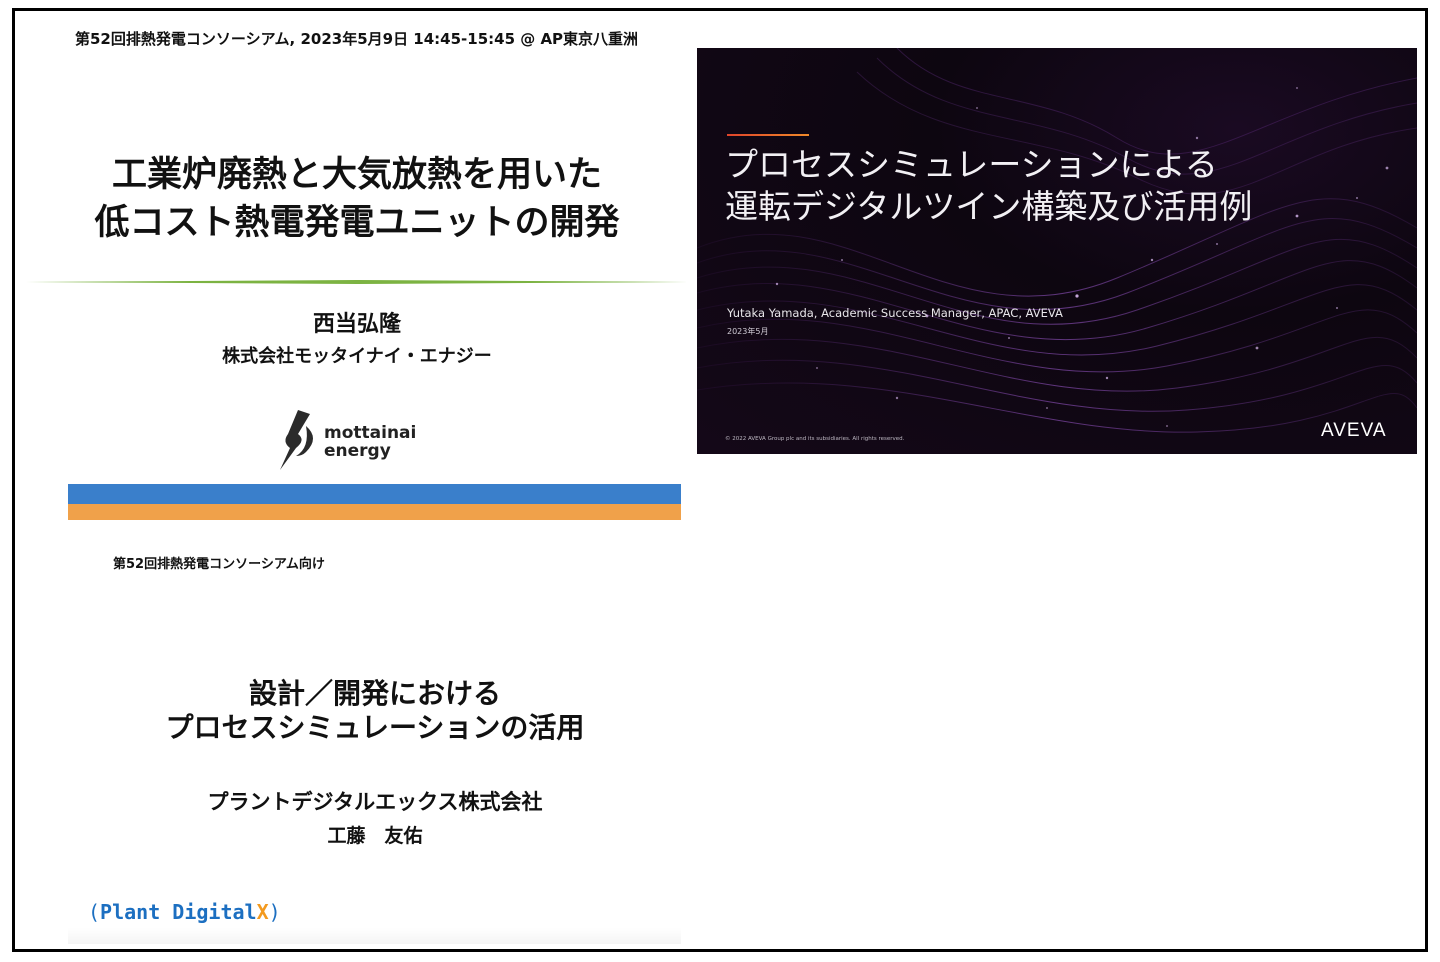 The width and height of the screenshot is (1440, 962). Describe the element at coordinates (374, 494) in the screenshot. I see `slide1-blue-bar` at that location.